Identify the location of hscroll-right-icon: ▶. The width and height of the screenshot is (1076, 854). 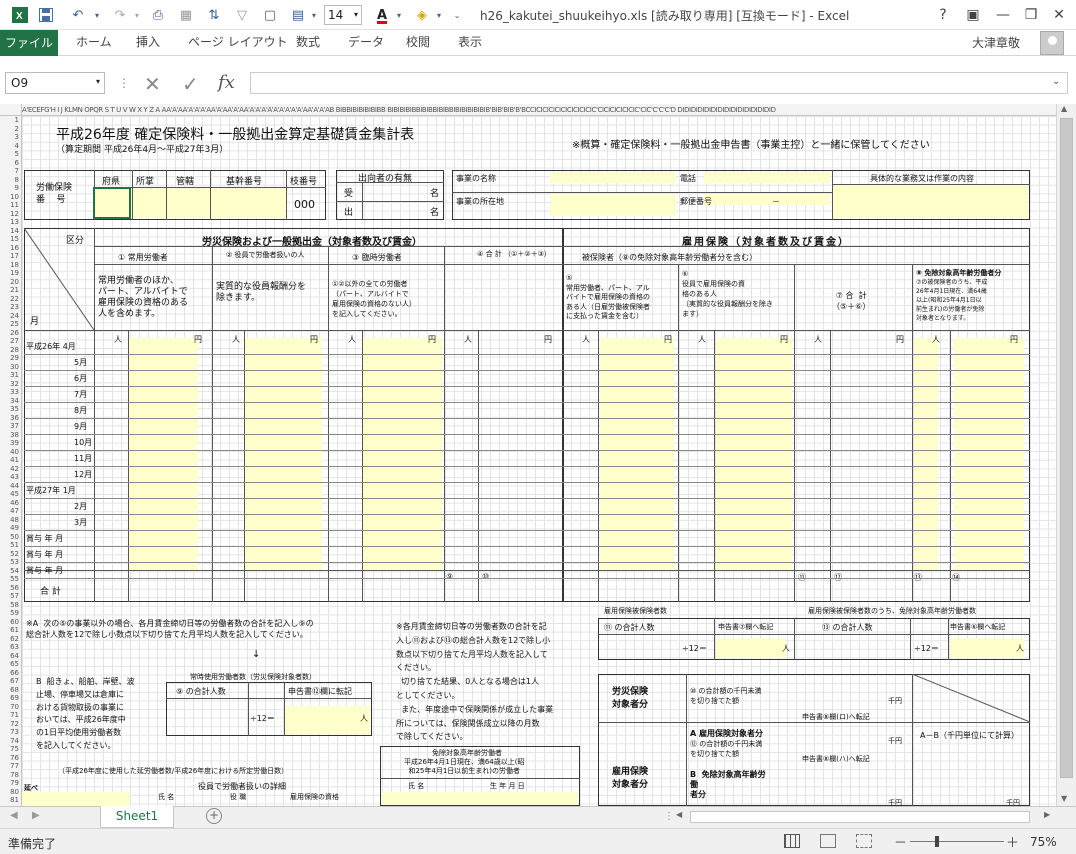
(1047, 814).